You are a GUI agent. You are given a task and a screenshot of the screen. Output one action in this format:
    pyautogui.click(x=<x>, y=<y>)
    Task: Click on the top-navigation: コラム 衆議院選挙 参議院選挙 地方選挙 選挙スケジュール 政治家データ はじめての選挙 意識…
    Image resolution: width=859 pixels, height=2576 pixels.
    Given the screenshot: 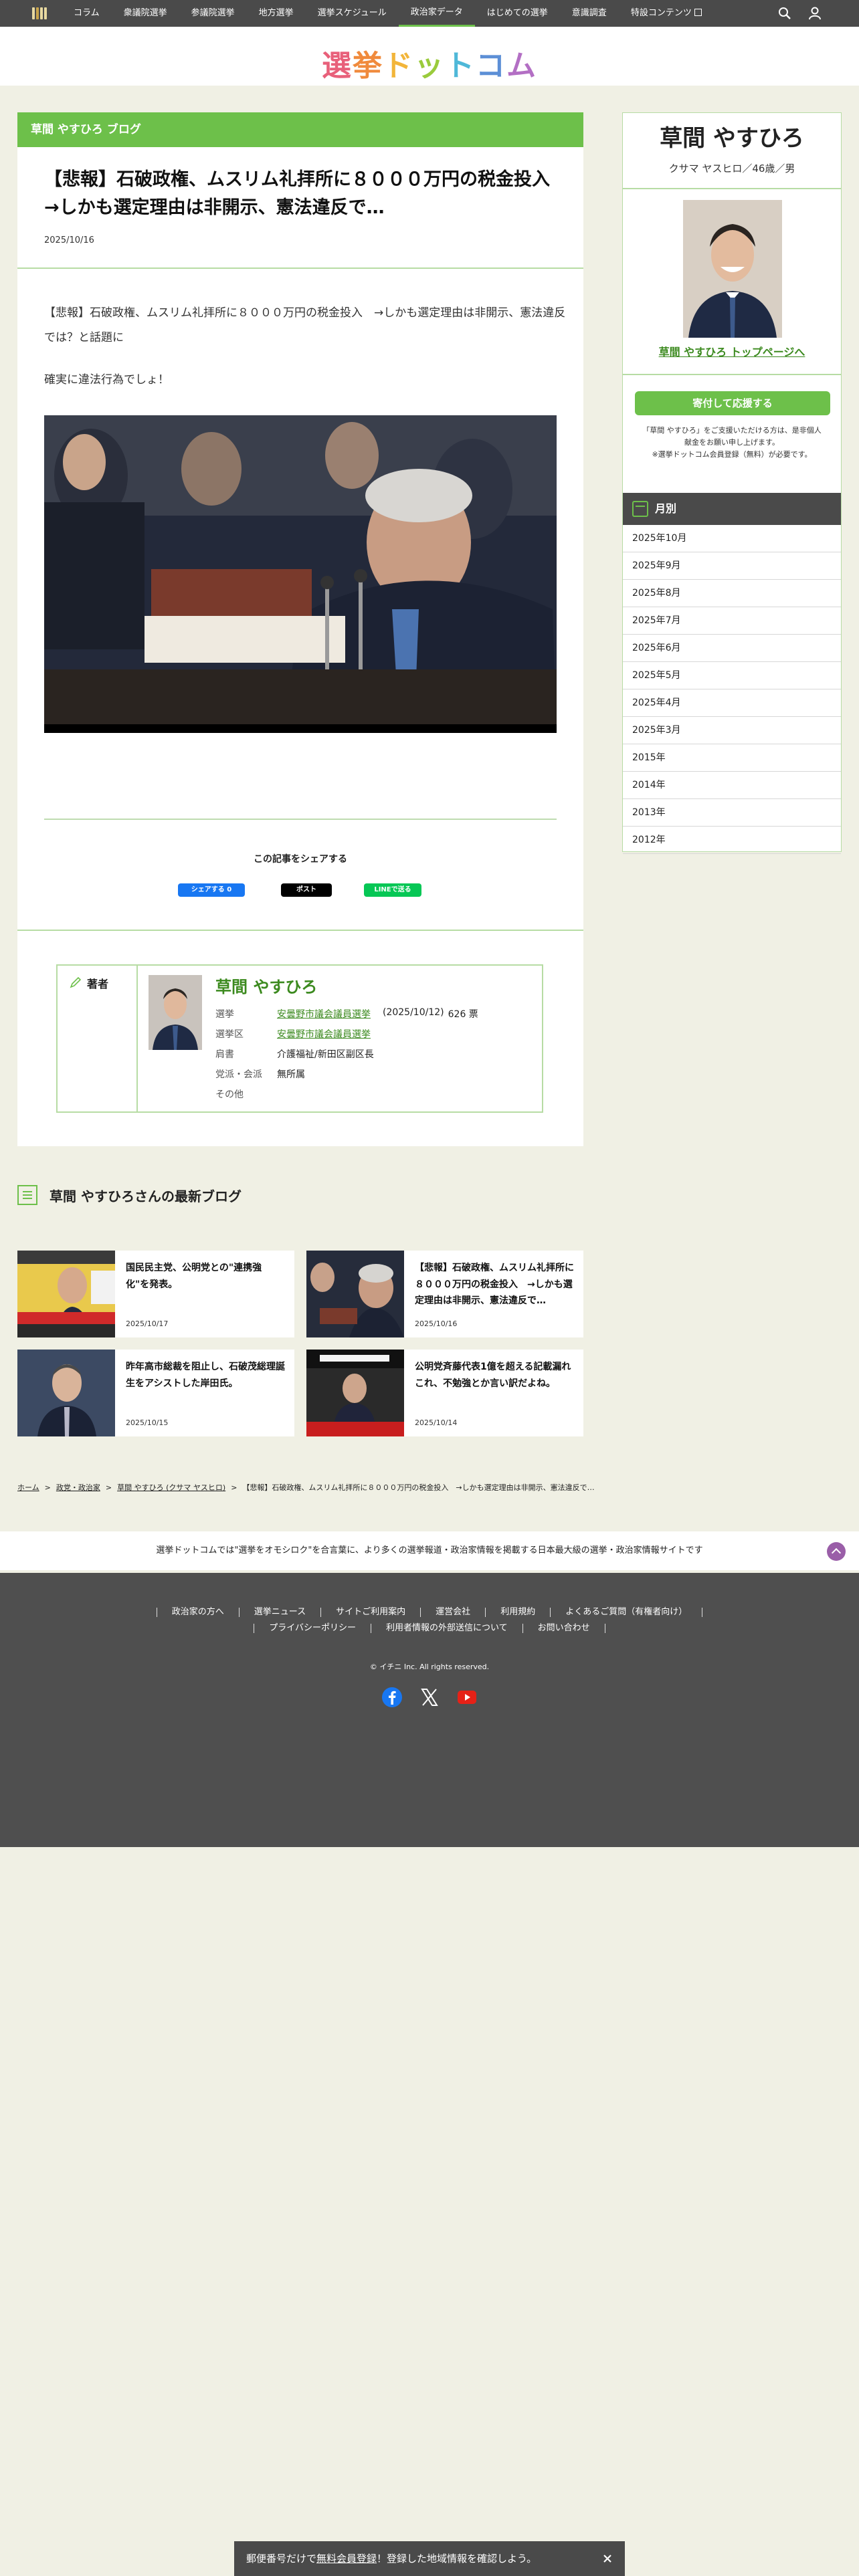 What is the action you would take?
    pyautogui.click(x=429, y=14)
    